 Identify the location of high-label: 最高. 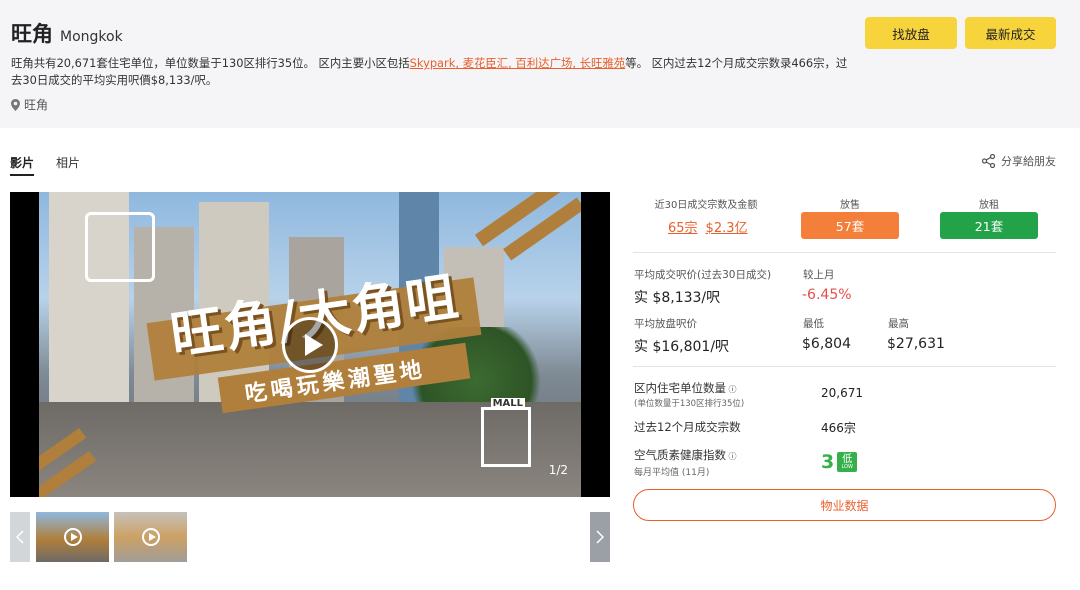
(898, 324).